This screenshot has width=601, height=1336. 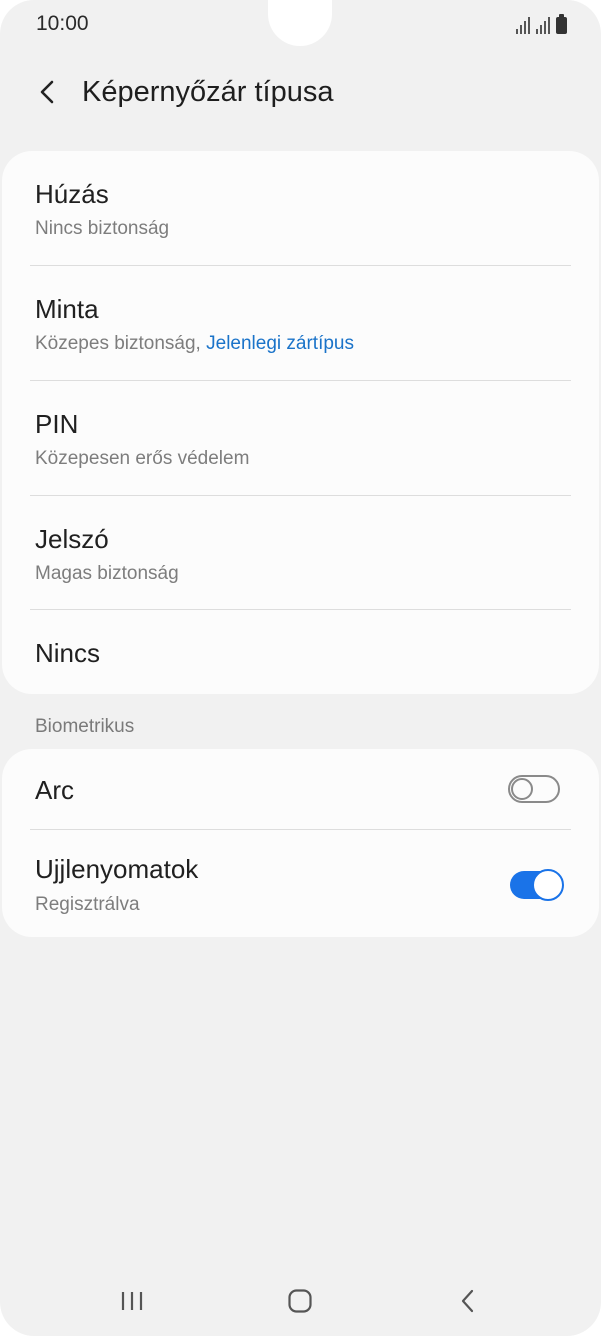 I want to click on lock-option-password: Jelszó Magas biztonság, so click(x=300, y=553).